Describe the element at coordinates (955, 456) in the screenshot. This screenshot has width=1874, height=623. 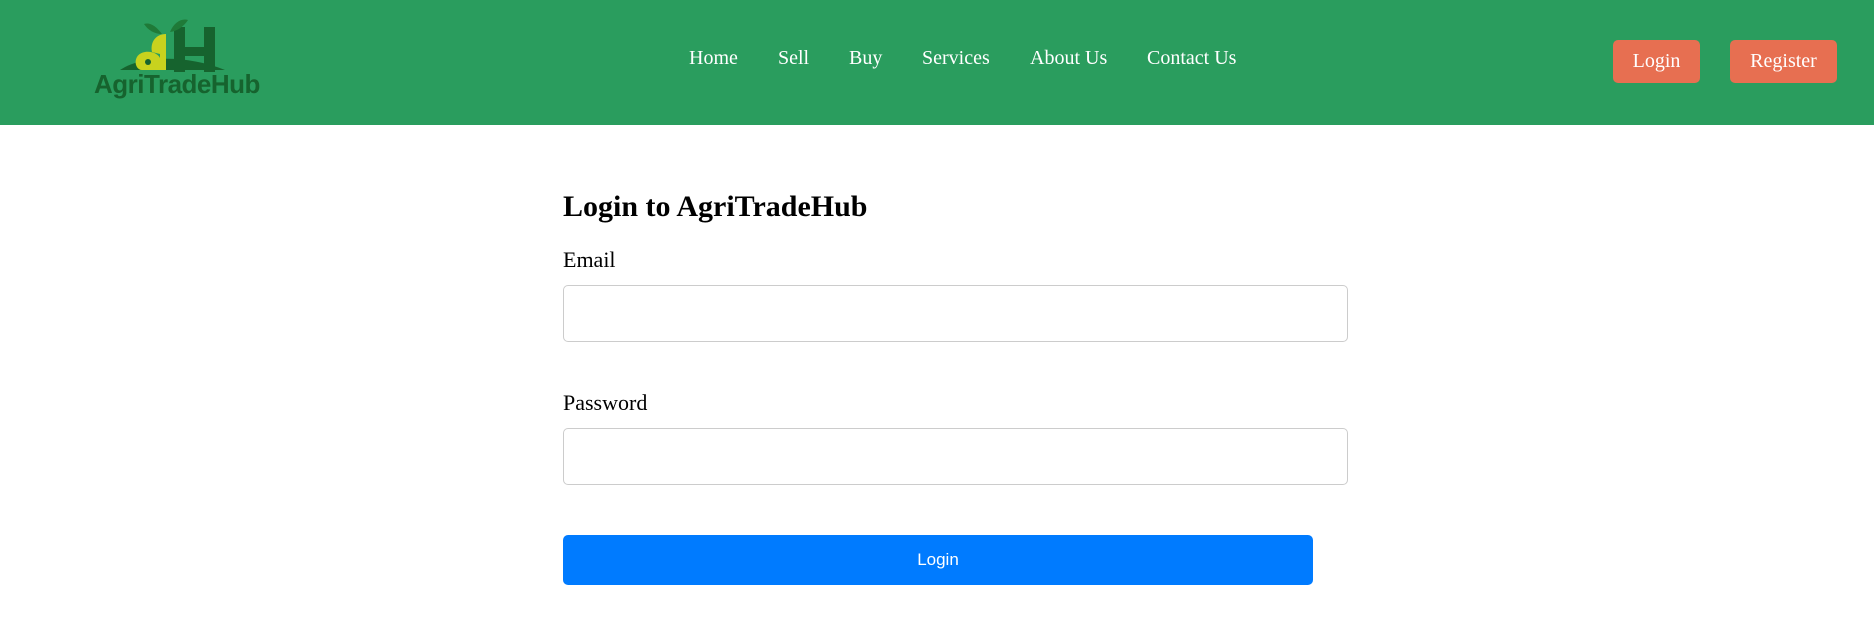
I see `password-input` at that location.